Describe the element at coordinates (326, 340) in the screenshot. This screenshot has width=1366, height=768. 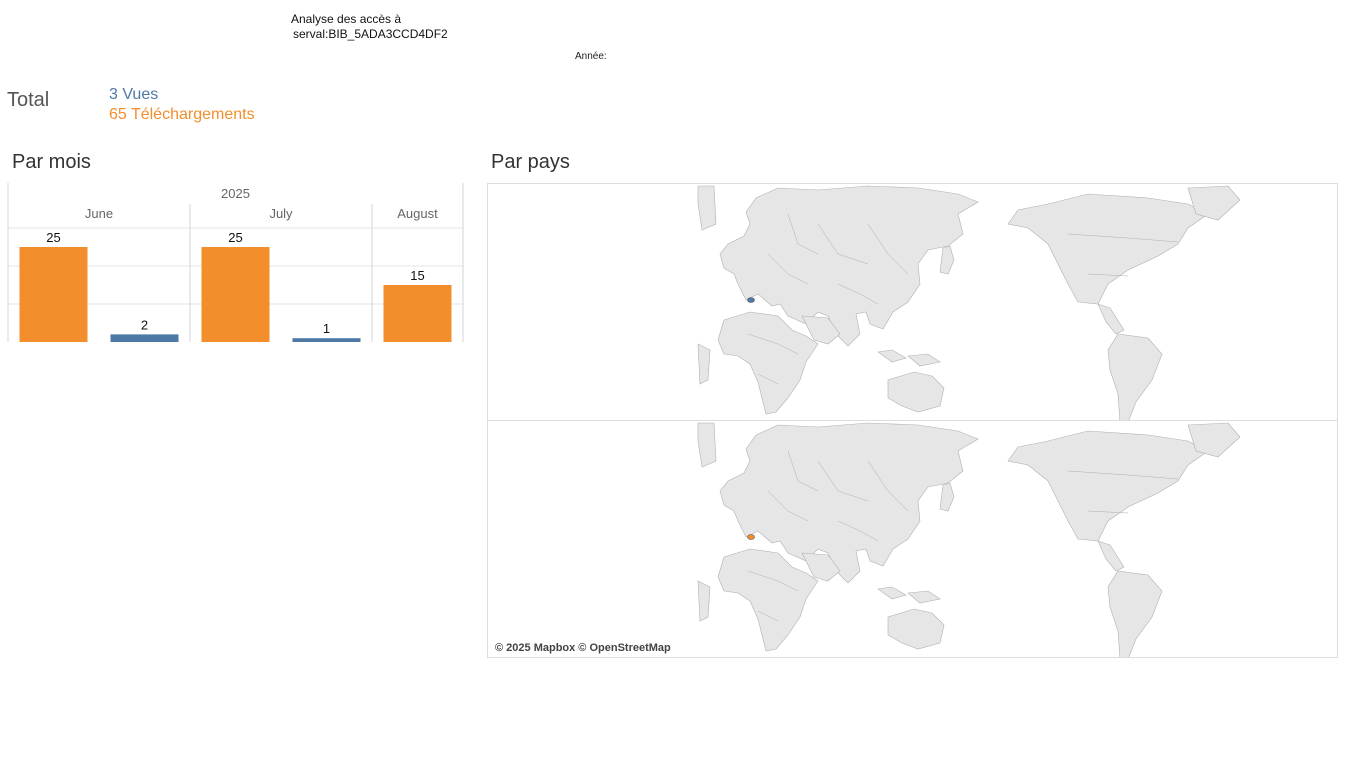
I see `bar-views-july` at that location.